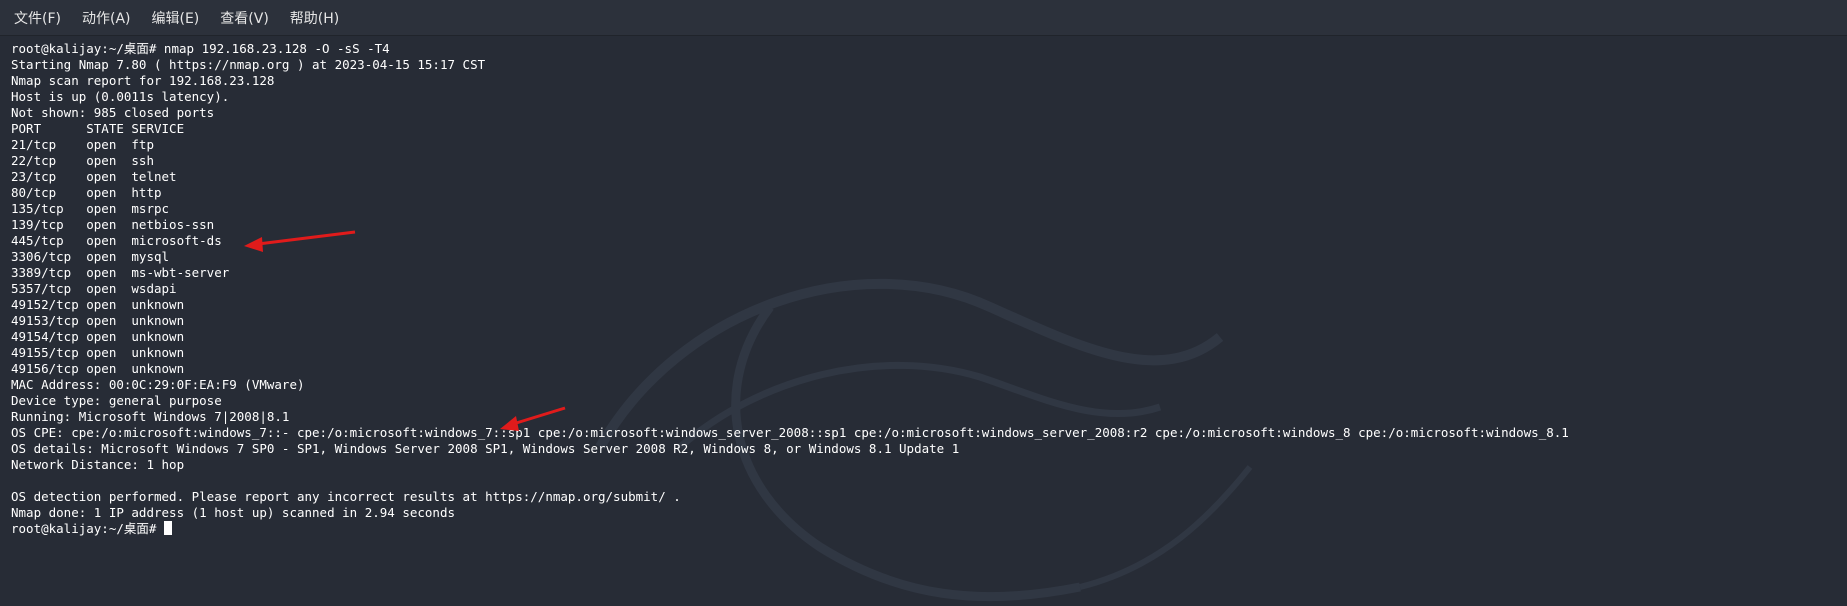  What do you see at coordinates (158, 384) in the screenshot?
I see `terminal-line: MAC Address: 00:0C:29:0F:EA:F9 (VMware)` at bounding box center [158, 384].